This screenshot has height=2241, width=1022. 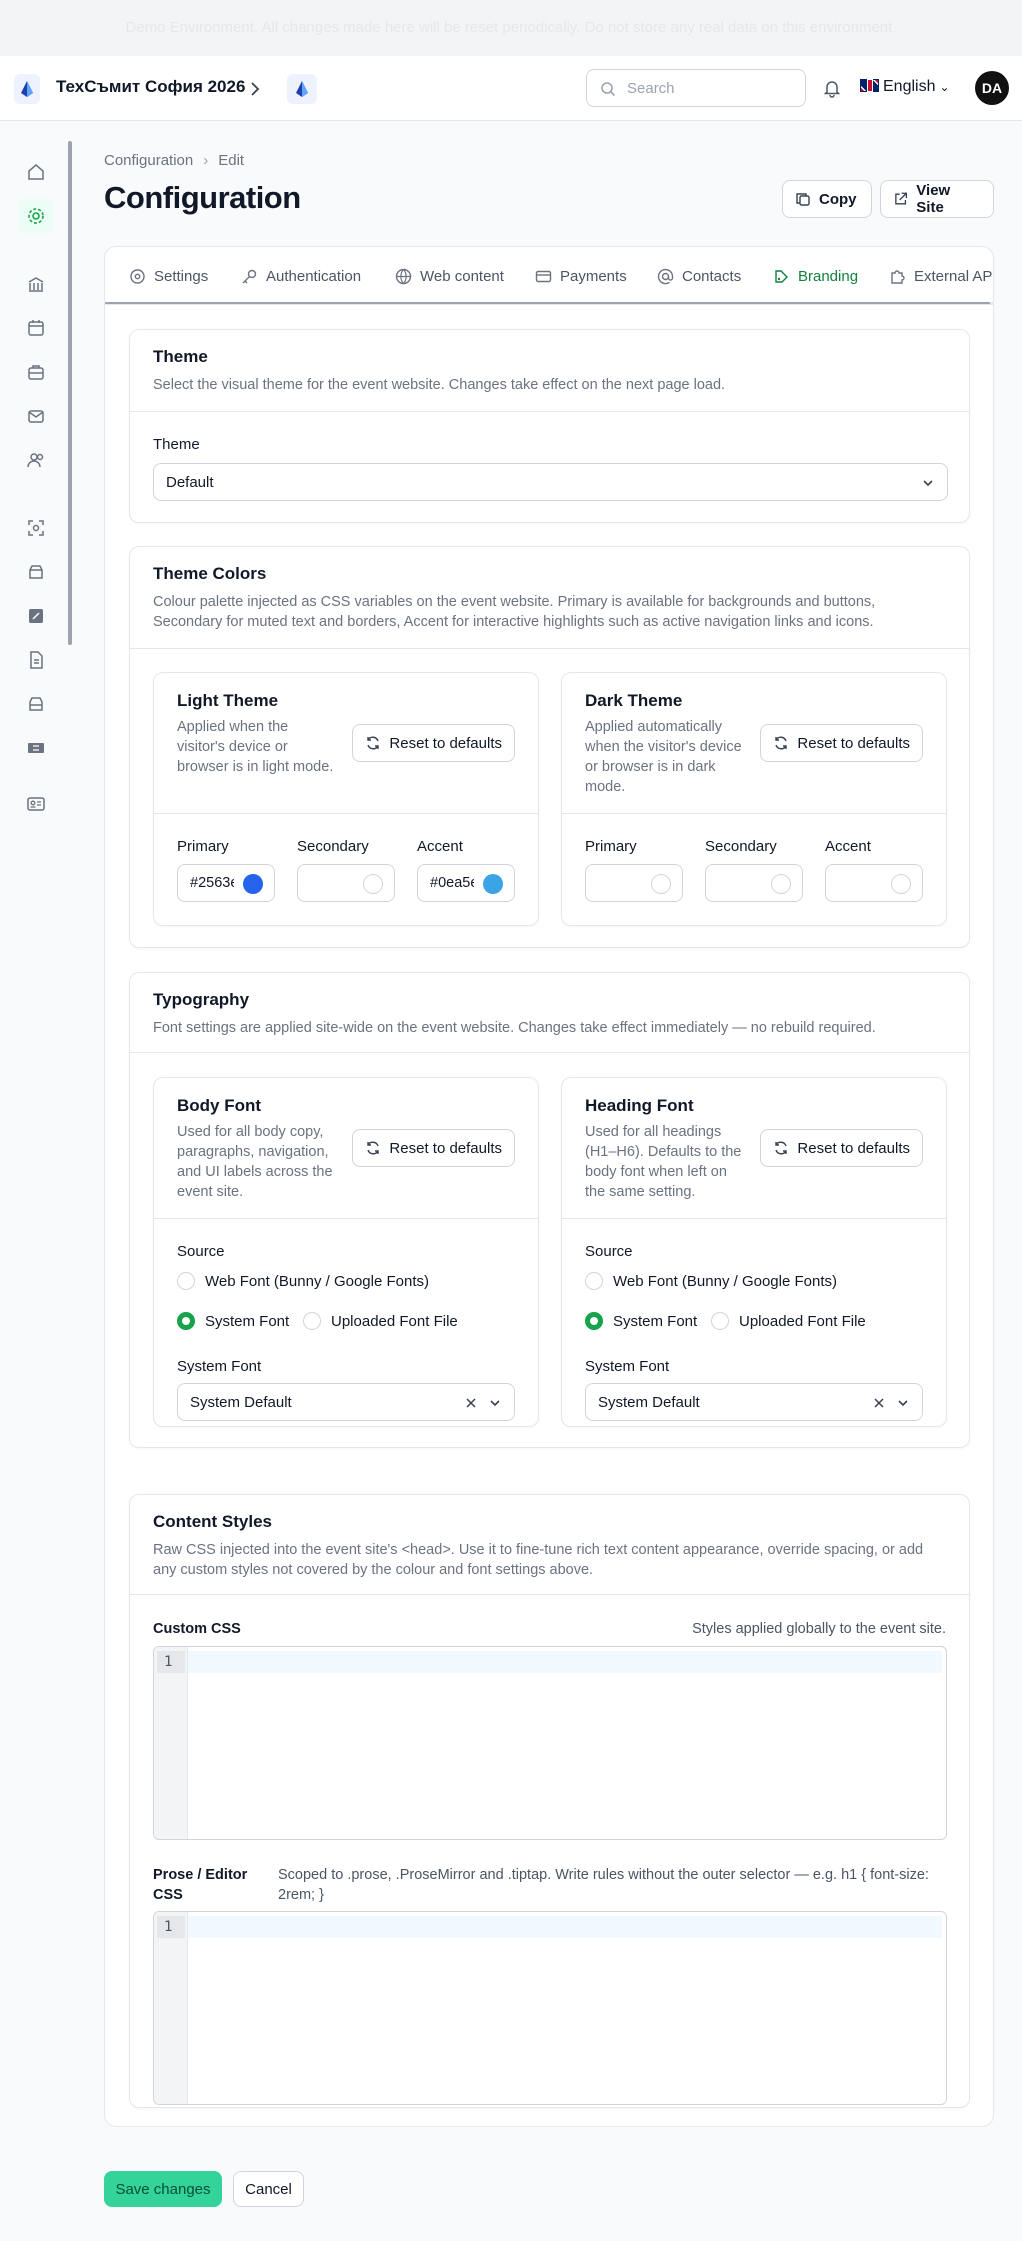 I want to click on view-site-button: View Site, so click(x=937, y=199).